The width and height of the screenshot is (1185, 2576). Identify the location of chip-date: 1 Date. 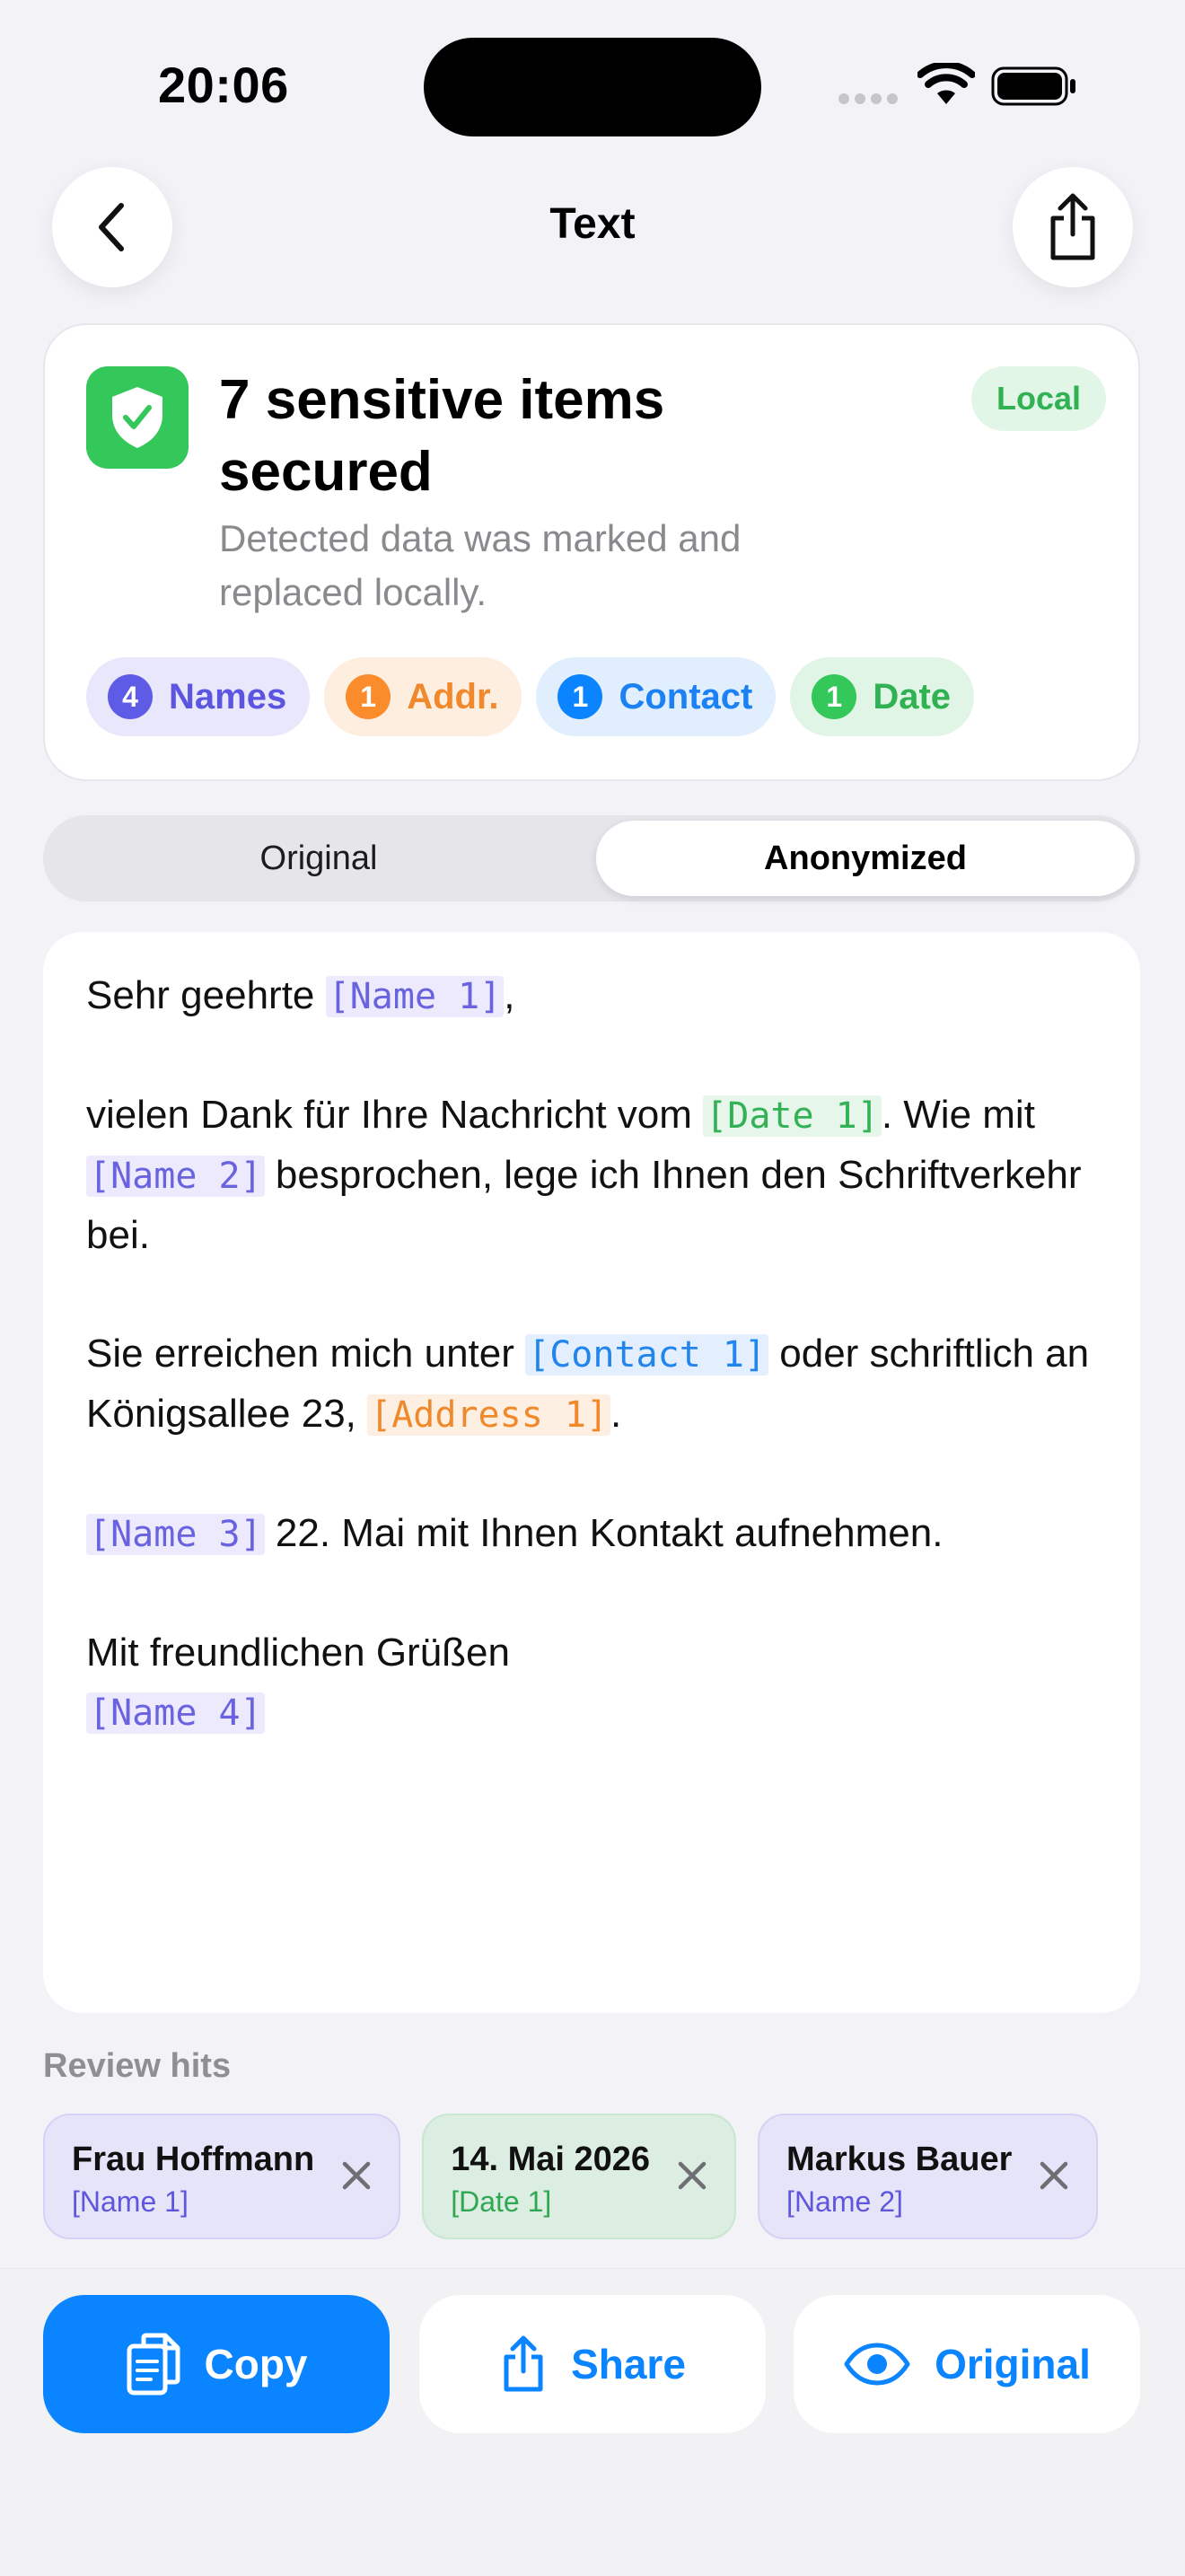
(882, 696).